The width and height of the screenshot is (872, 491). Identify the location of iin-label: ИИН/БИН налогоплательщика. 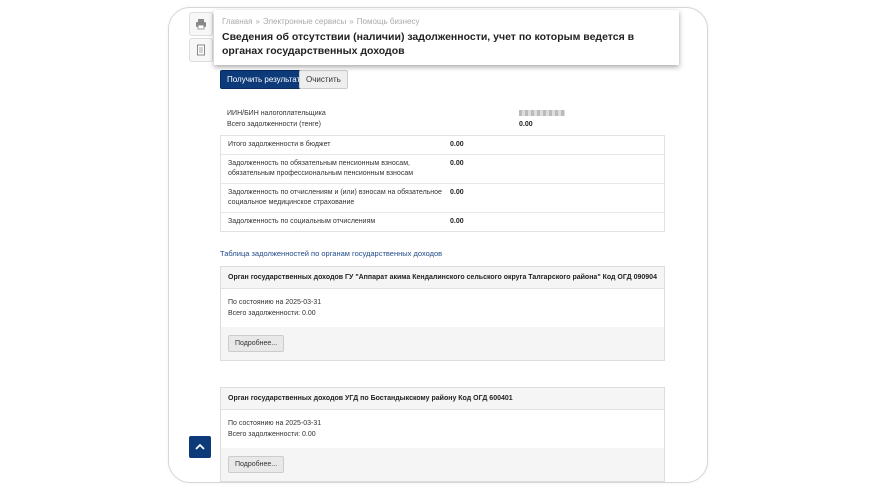
(276, 113).